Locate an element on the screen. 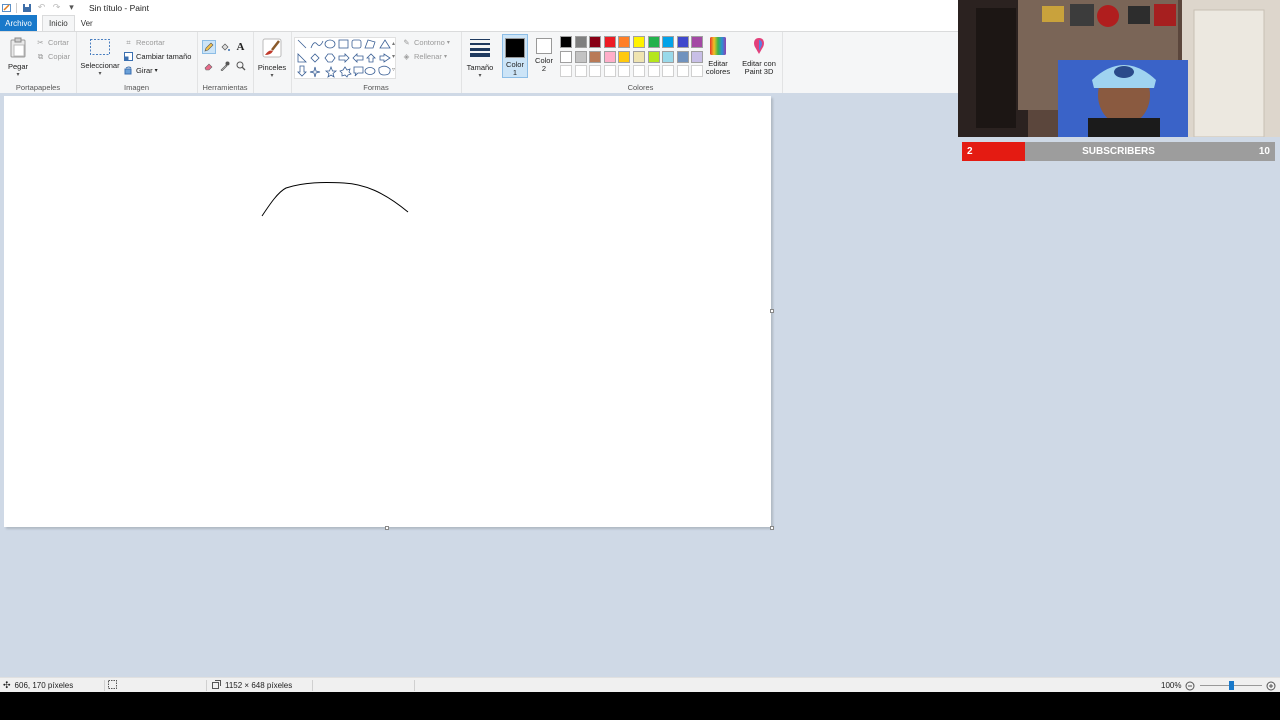  fill-button: ◈ Rellenar ▾ is located at coordinates (424, 56).